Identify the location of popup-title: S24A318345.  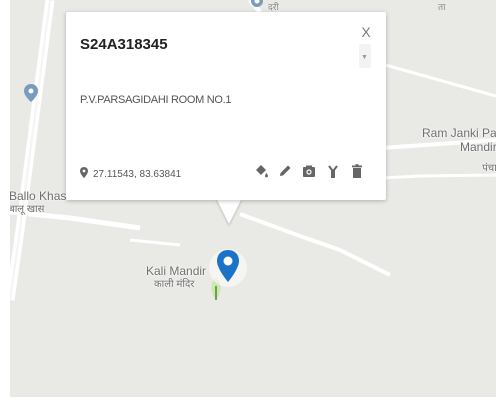
(124, 44).